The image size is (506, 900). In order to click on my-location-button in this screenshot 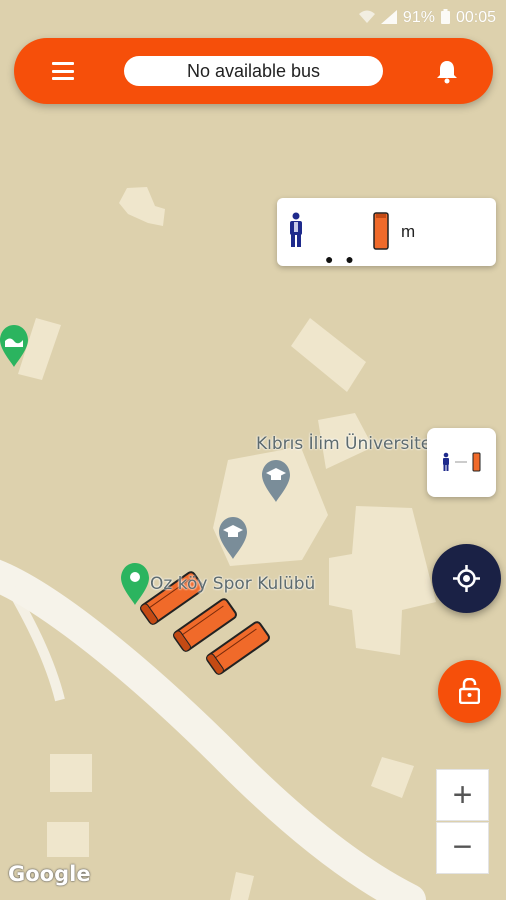, I will do `click(466, 578)`.